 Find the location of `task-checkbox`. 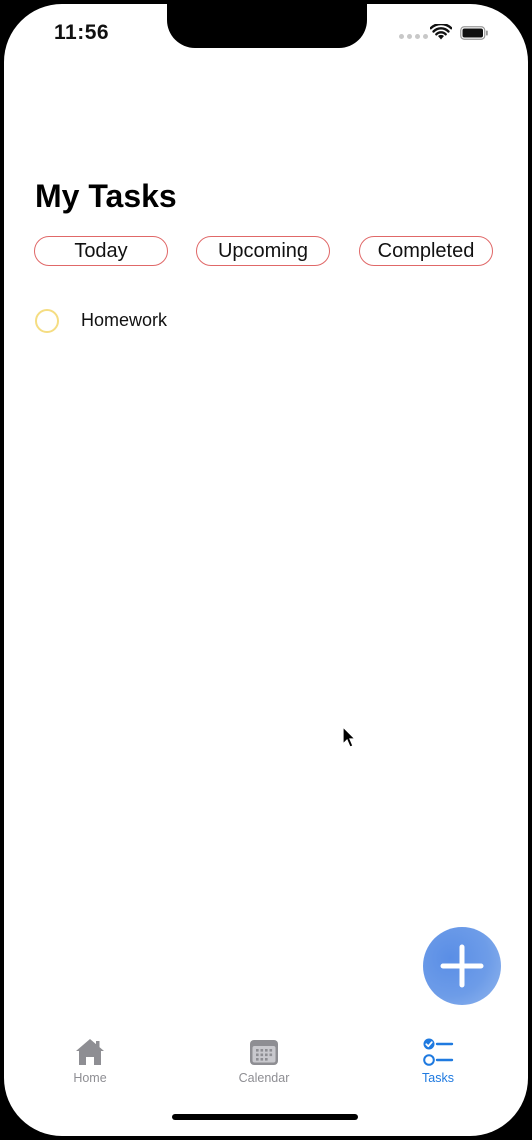

task-checkbox is located at coordinates (47, 321).